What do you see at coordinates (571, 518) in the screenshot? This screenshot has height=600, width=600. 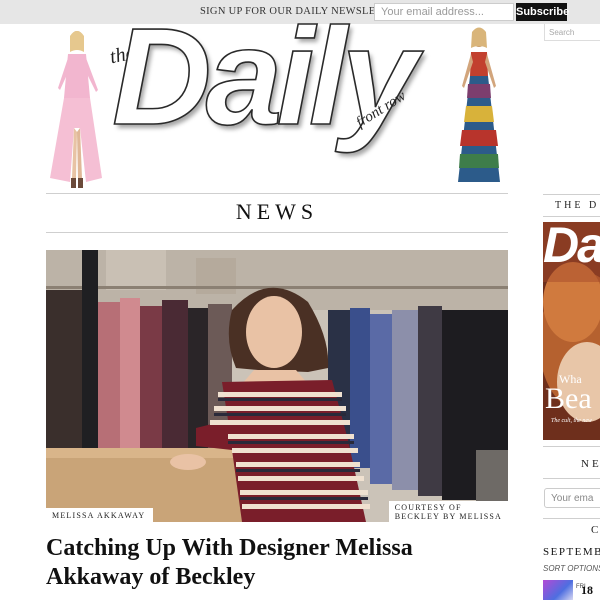 I see `sidebar-calendar-rule` at bounding box center [571, 518].